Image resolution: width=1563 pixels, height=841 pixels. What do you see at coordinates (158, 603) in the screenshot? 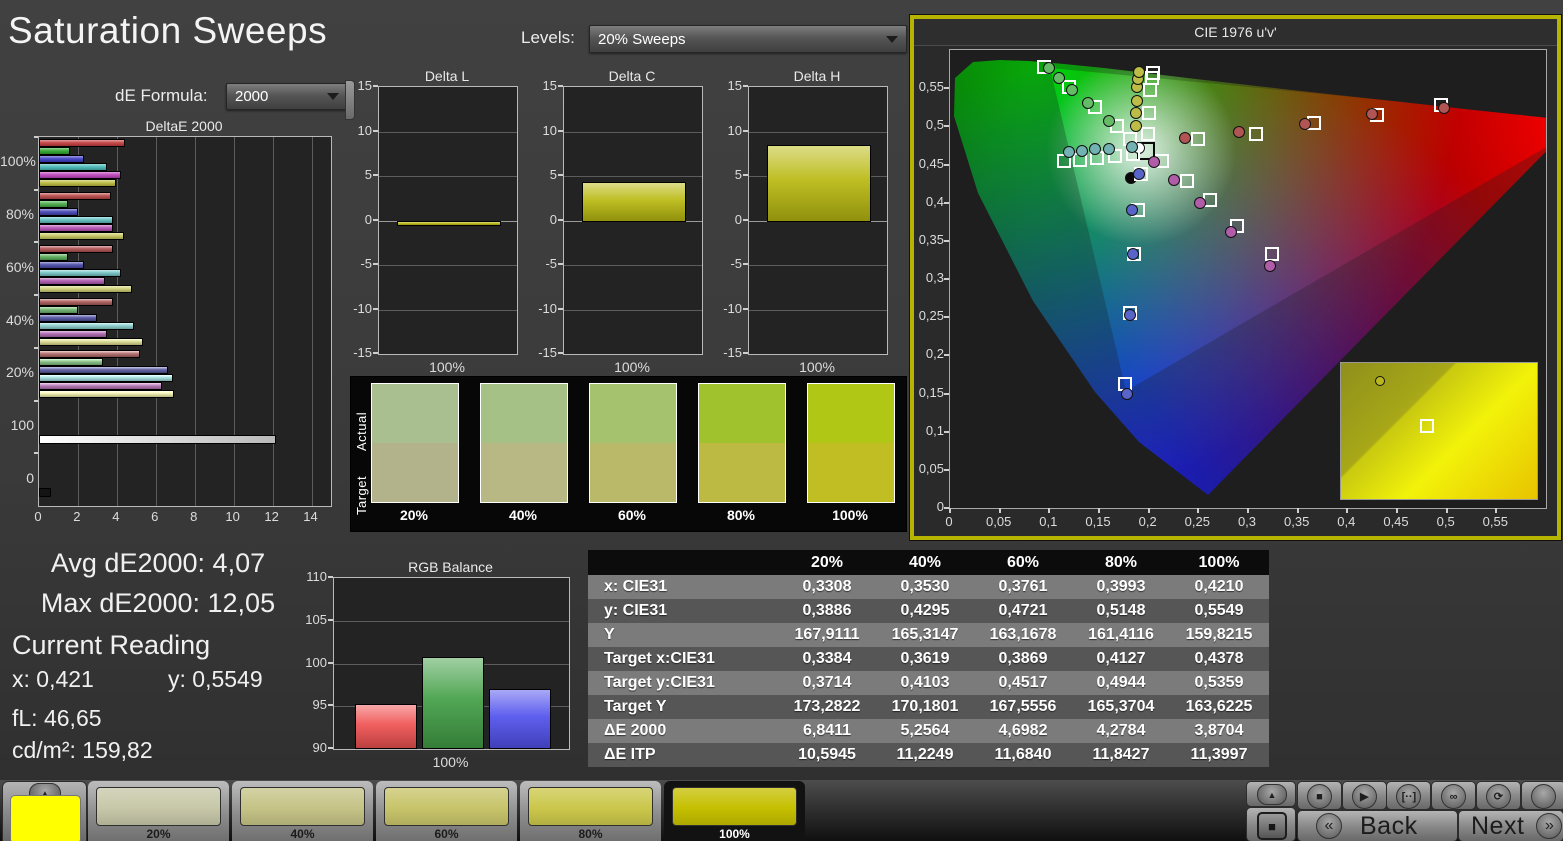
I see `max-de2000: Max dE2000: 12,05` at bounding box center [158, 603].